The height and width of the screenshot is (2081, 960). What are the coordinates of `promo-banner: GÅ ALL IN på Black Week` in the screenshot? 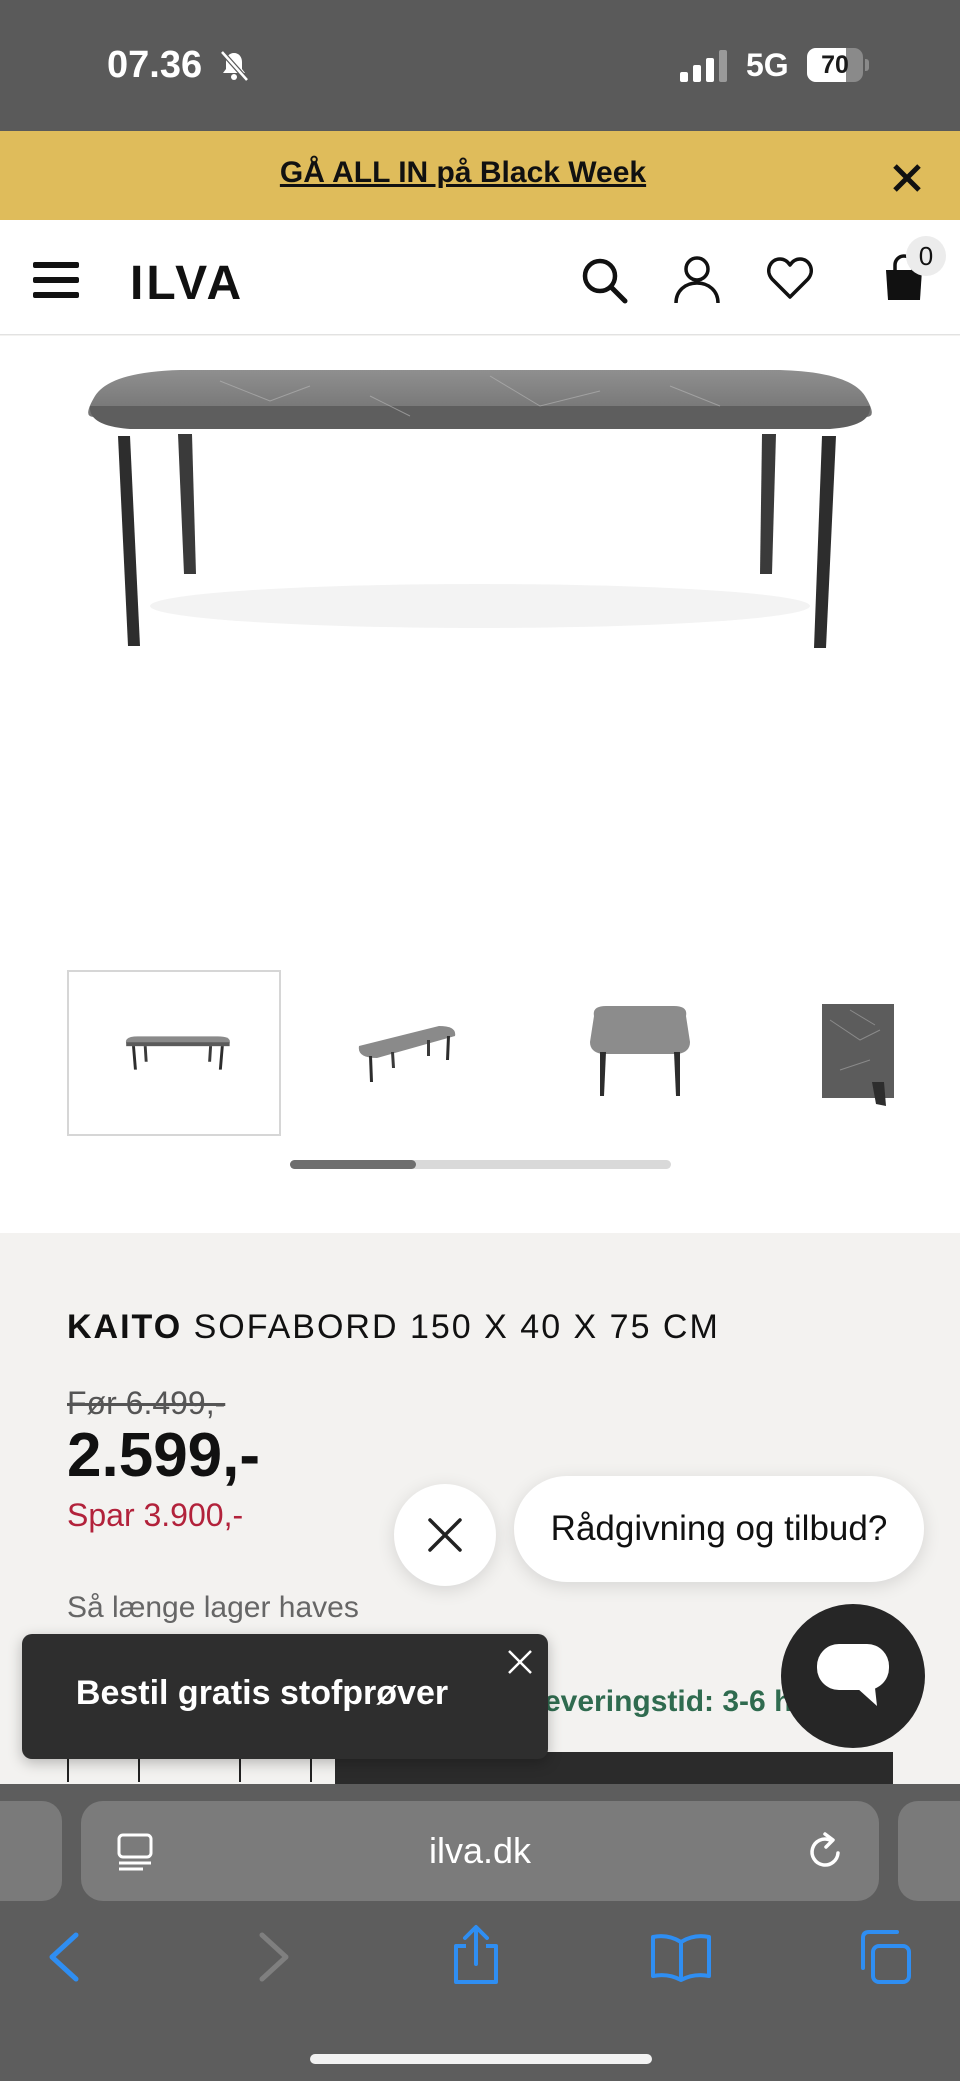 It's located at (480, 175).